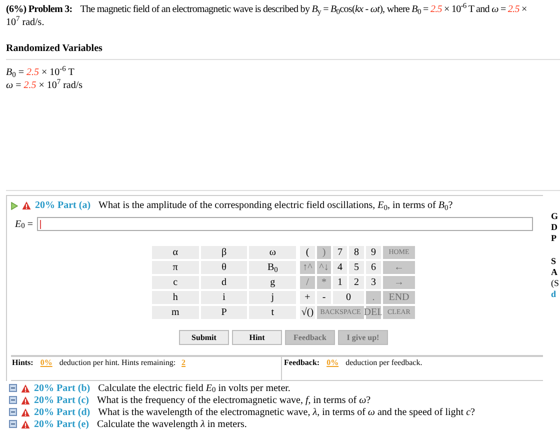 The image size is (560, 440). Describe the element at coordinates (302, 362) in the screenshot. I see `feedback-label: Feedback:` at that location.